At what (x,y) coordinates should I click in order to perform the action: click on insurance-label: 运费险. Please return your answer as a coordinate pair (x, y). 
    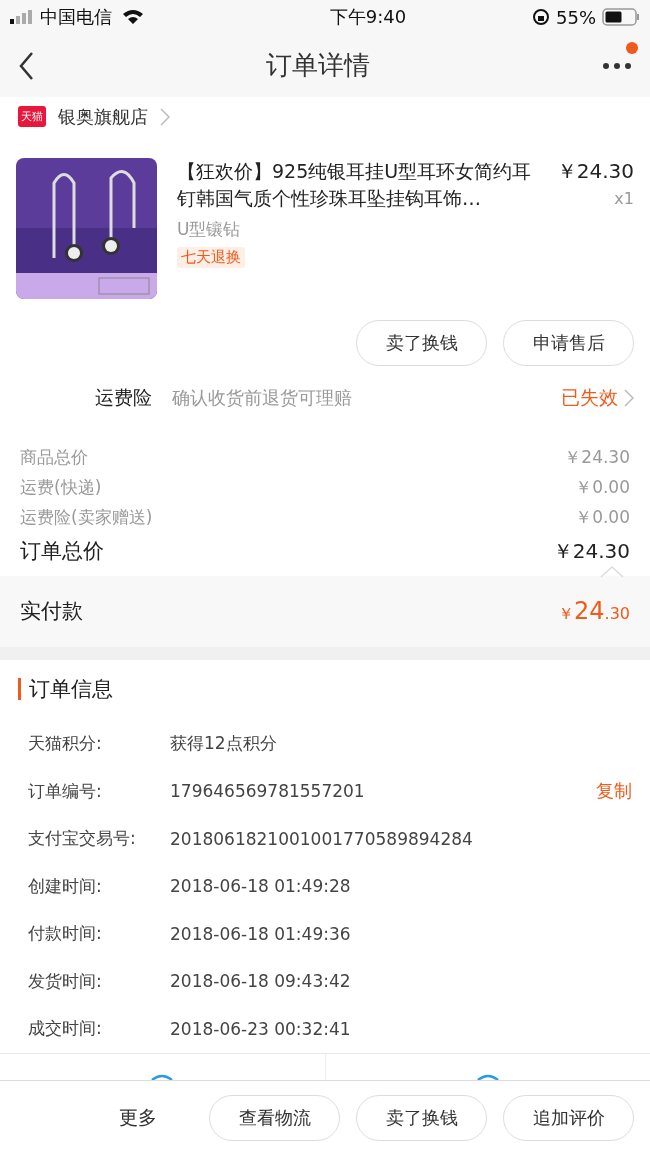
    Looking at the image, I should click on (123, 398).